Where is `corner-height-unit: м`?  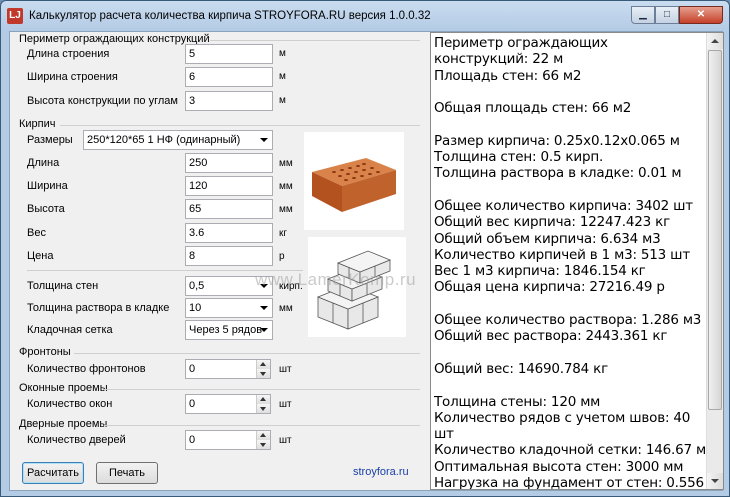 corner-height-unit: м is located at coordinates (282, 100).